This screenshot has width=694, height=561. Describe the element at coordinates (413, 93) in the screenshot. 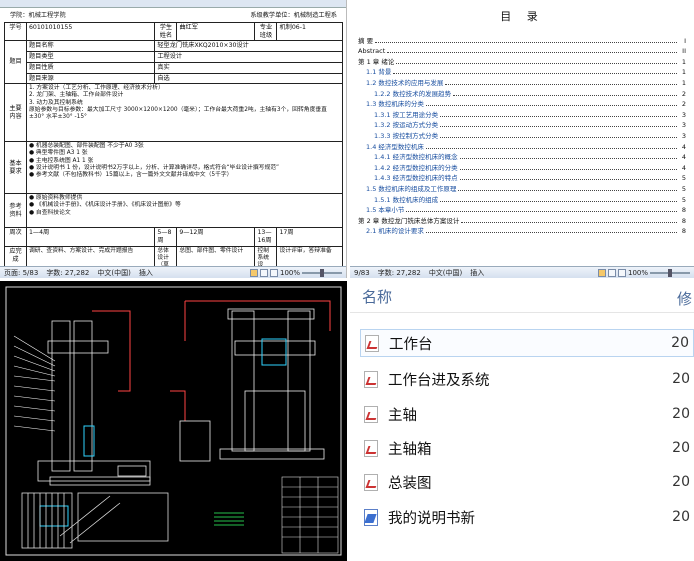

I see `toc-entry-title: 1.2.2 数控技术的发展趋势` at that location.